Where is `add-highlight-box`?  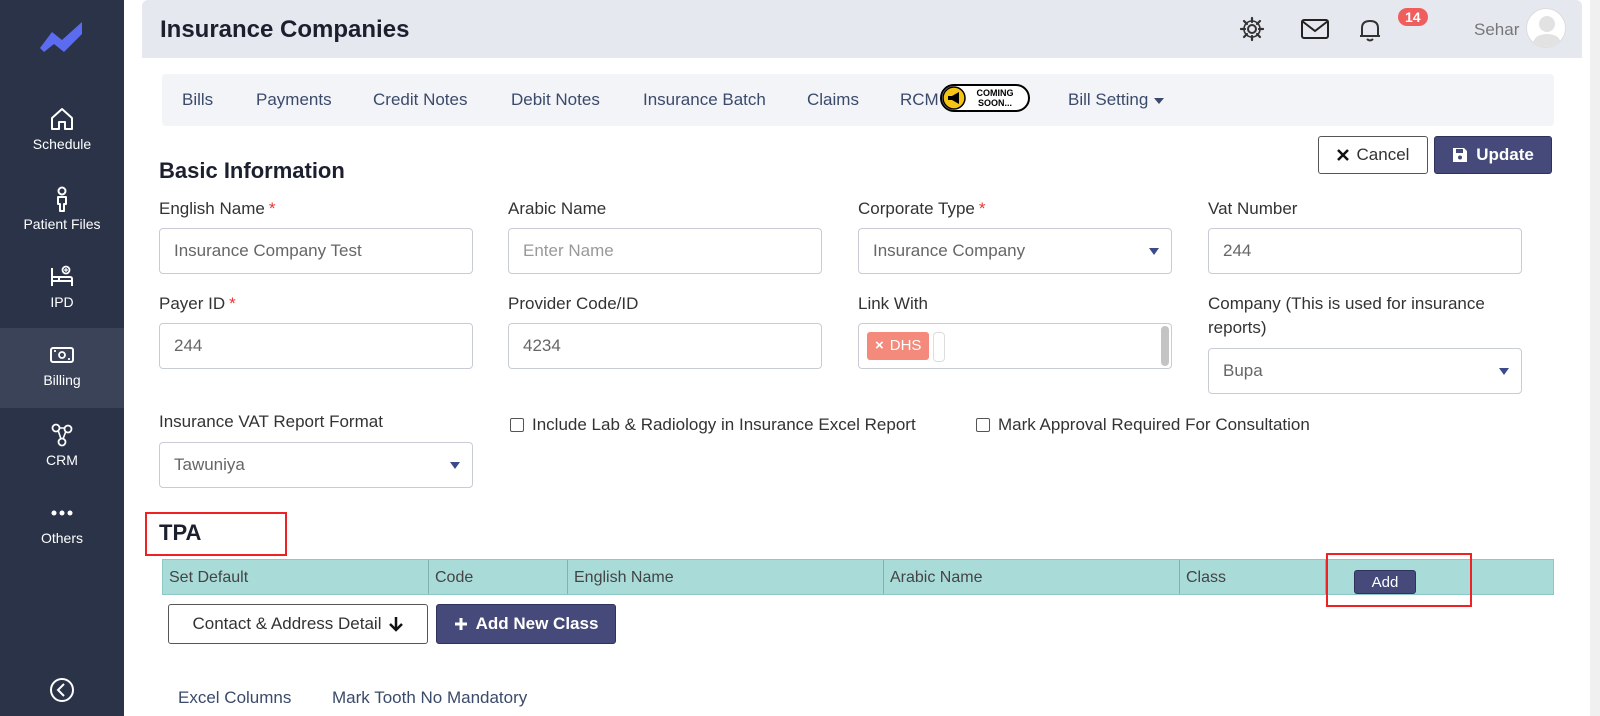
add-highlight-box is located at coordinates (1399, 580).